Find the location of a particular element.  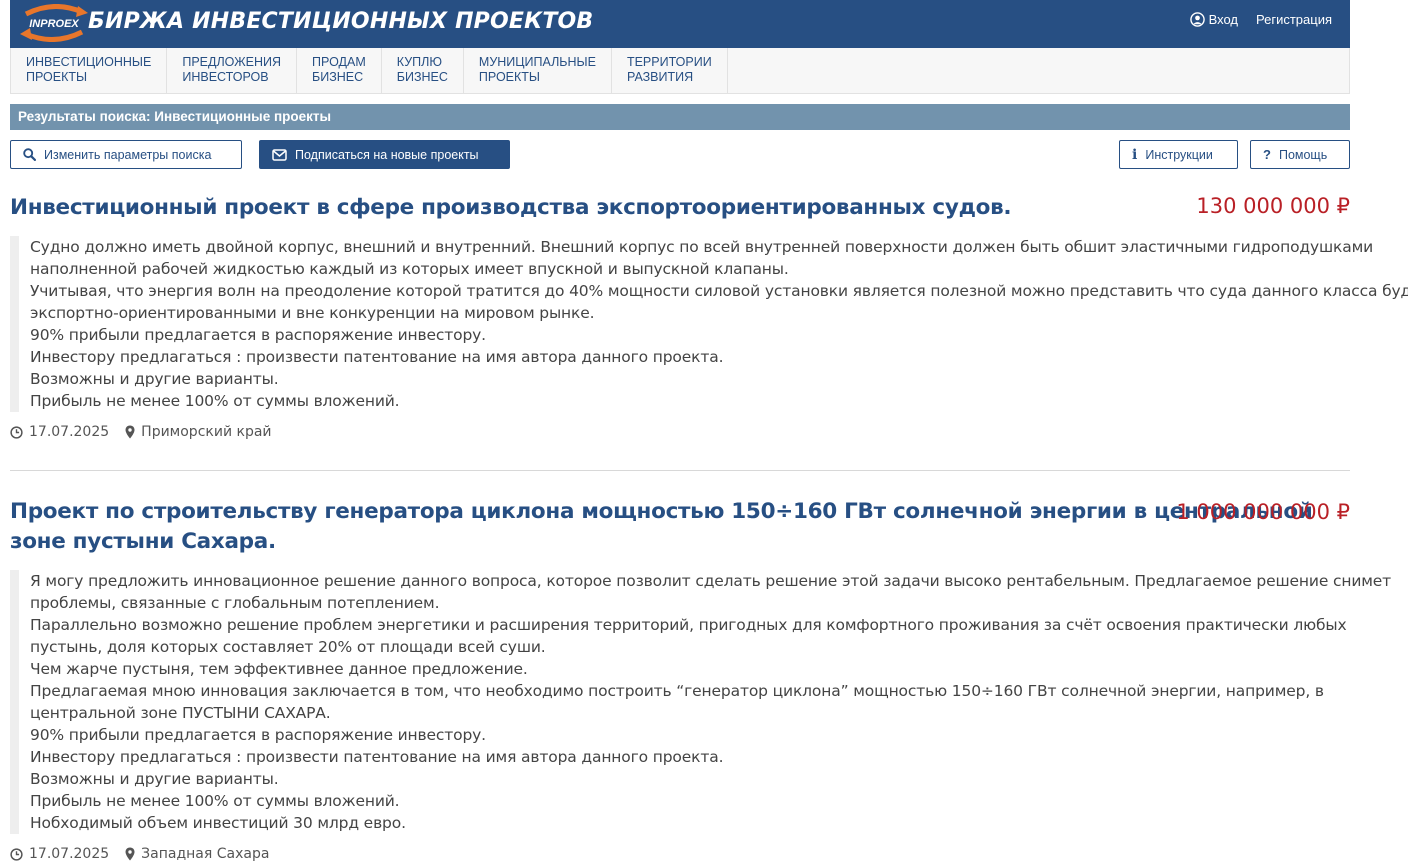

listing-meta: 17.07.2025 Западная Сахара is located at coordinates (139, 854).